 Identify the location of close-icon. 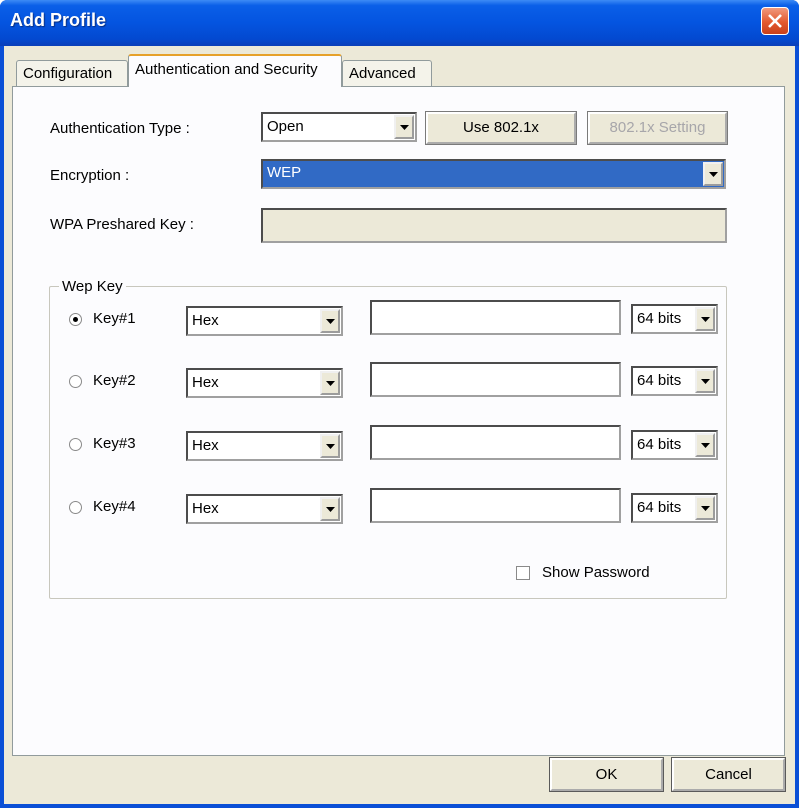
(775, 21).